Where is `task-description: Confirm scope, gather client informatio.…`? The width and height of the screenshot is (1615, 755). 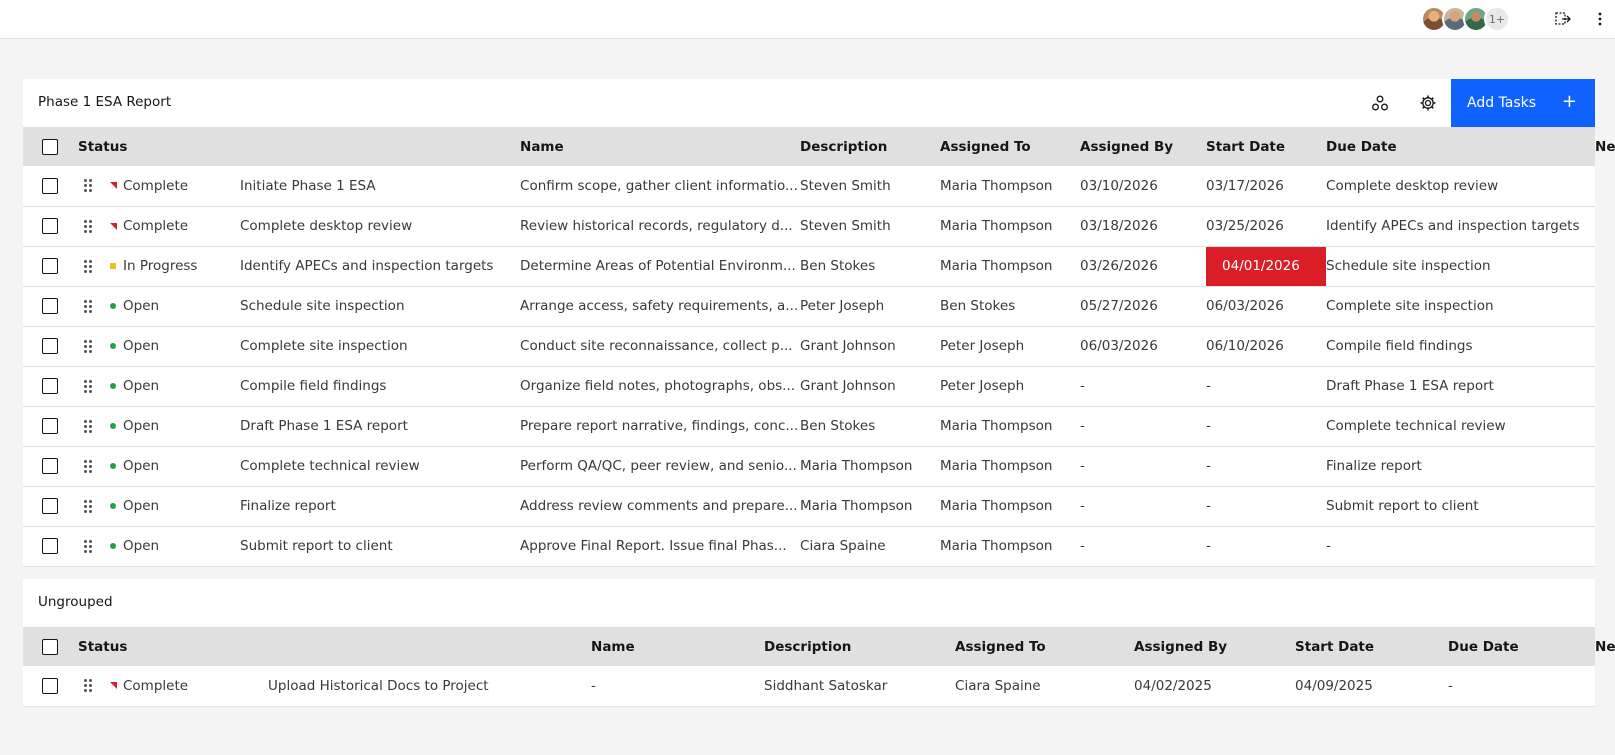 task-description: Confirm scope, gather client informatio.… is located at coordinates (659, 185).